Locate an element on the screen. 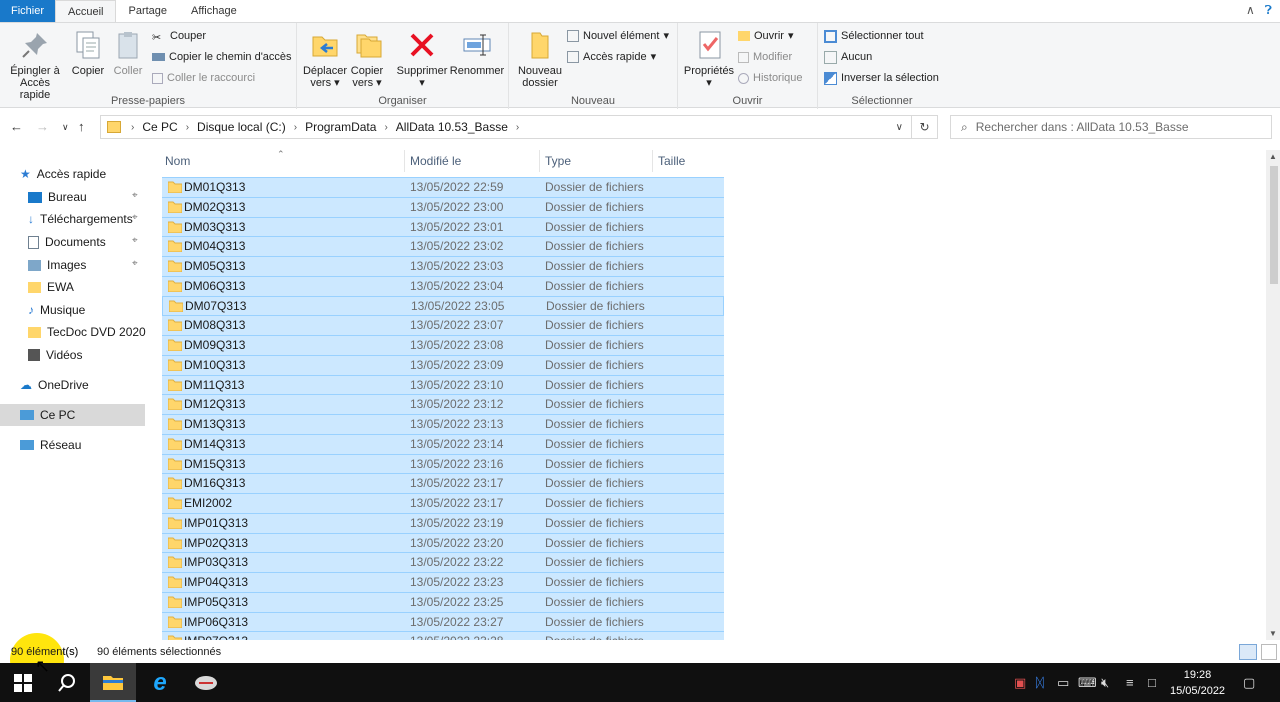 This screenshot has height=702, width=1280. nav-item-documents: Documents is located at coordinates (67, 242).